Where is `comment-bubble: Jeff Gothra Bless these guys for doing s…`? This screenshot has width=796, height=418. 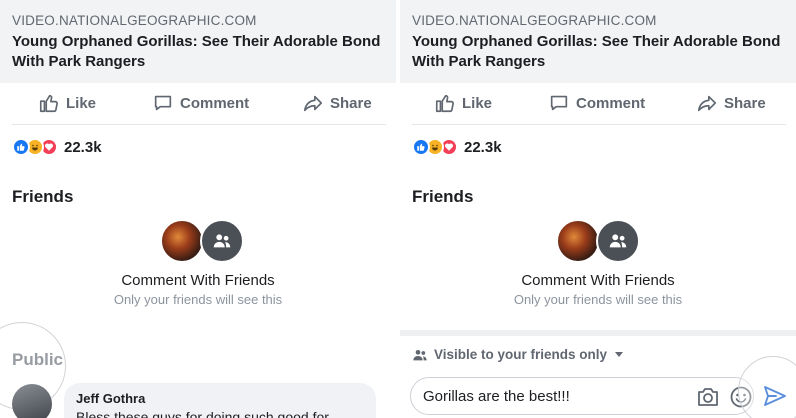 comment-bubble: Jeff Gothra Bless these guys for doing s… is located at coordinates (220, 400).